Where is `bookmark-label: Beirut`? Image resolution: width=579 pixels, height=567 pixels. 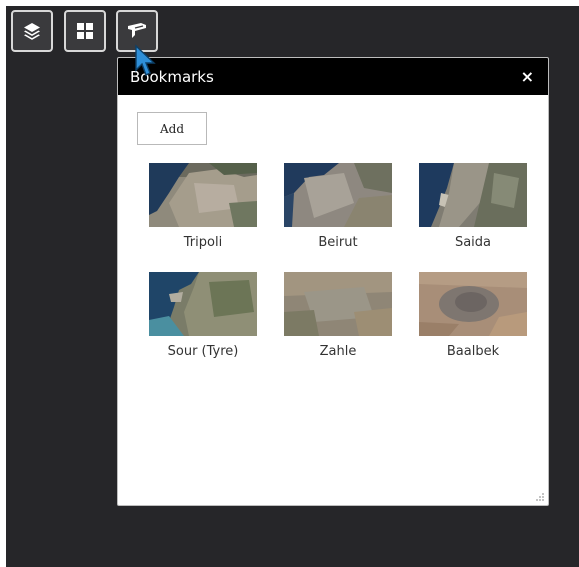 bookmark-label: Beirut is located at coordinates (338, 242).